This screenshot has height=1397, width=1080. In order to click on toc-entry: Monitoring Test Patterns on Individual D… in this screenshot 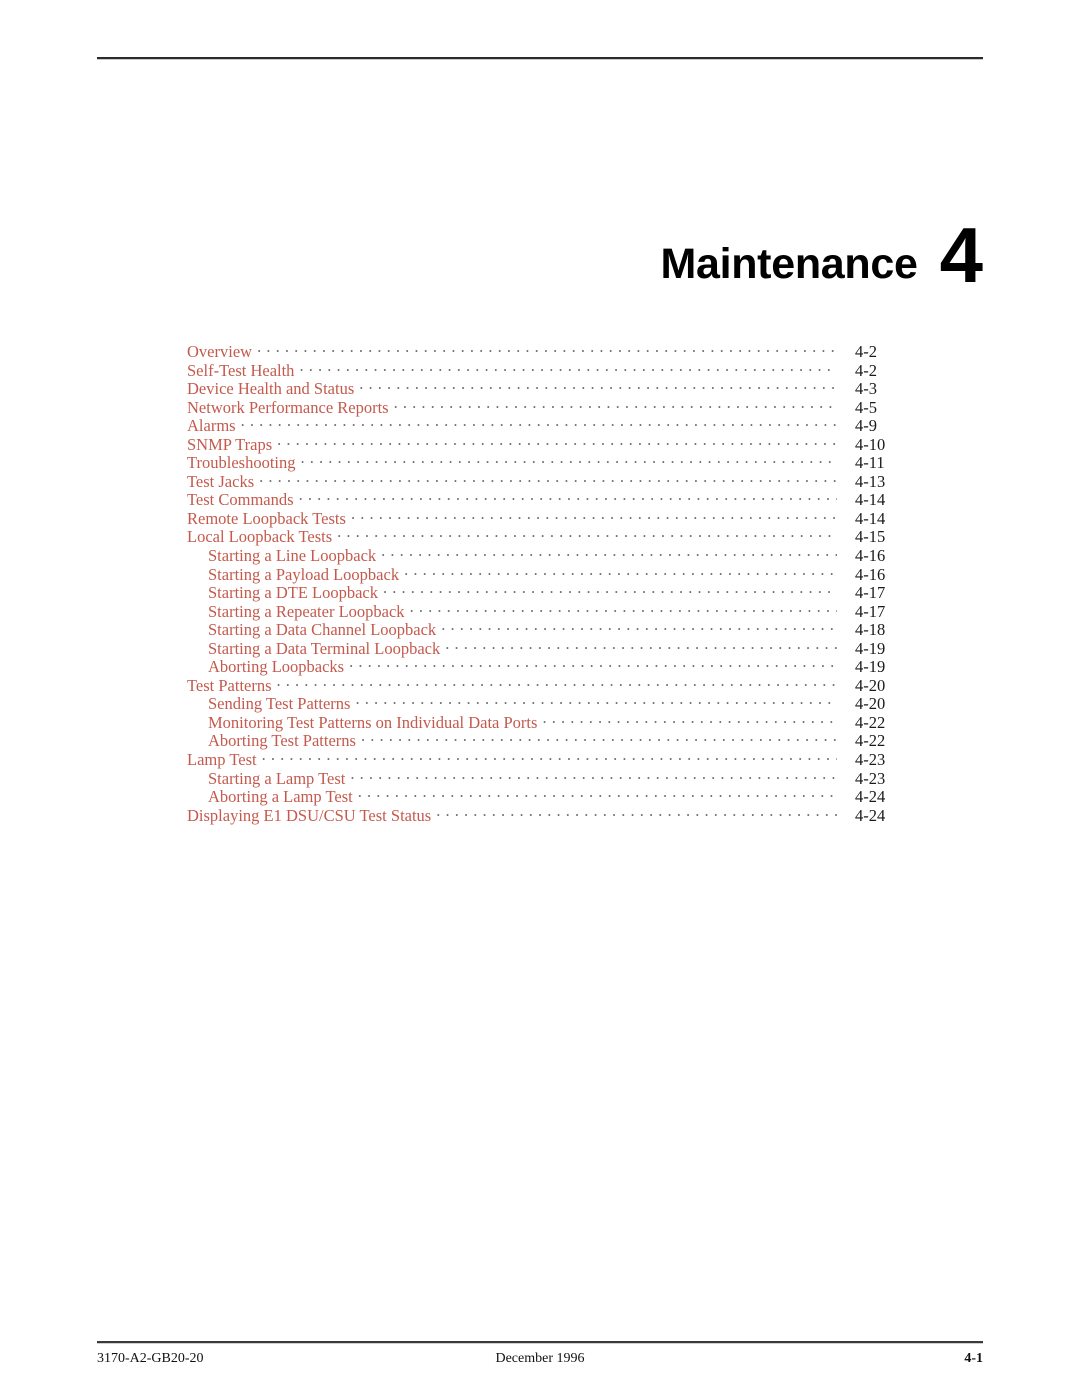, I will do `click(551, 722)`.